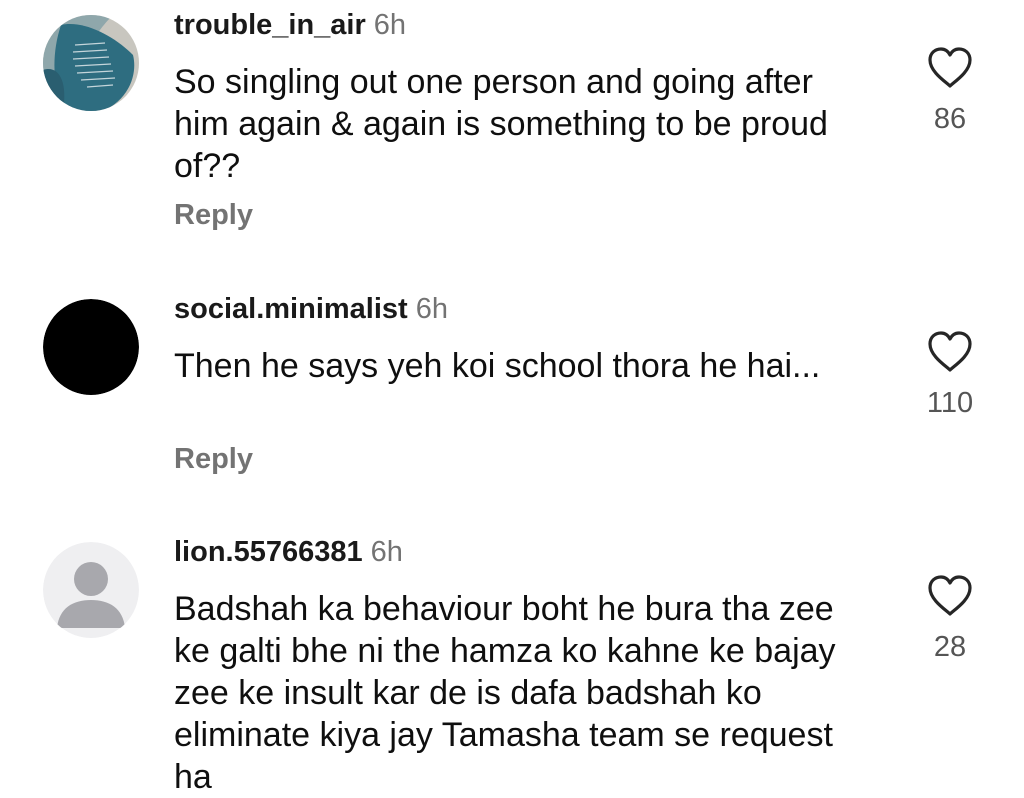 This screenshot has width=1024, height=798. I want to click on comment-header: lion.55766381 6h, so click(288, 552).